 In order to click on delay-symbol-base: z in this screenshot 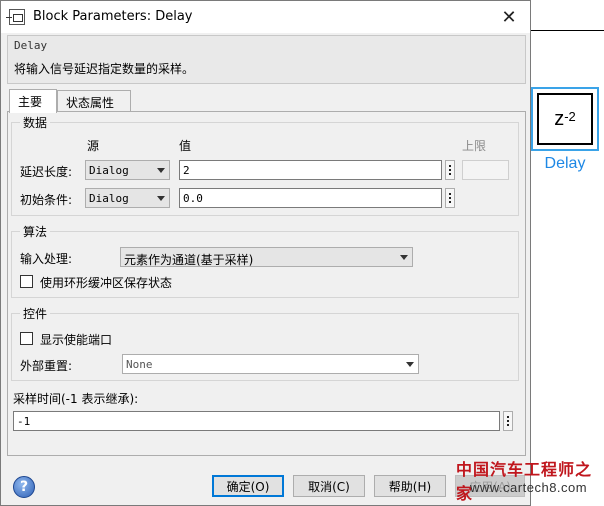, I will do `click(559, 118)`.